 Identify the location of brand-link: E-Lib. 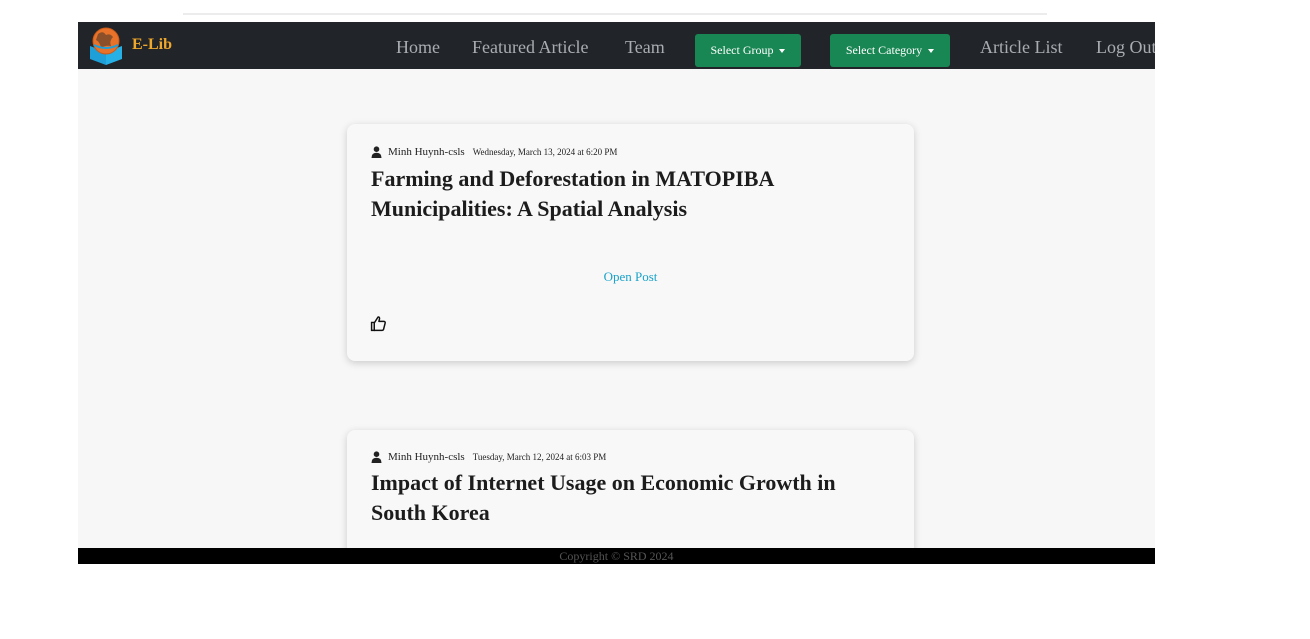
(130, 45).